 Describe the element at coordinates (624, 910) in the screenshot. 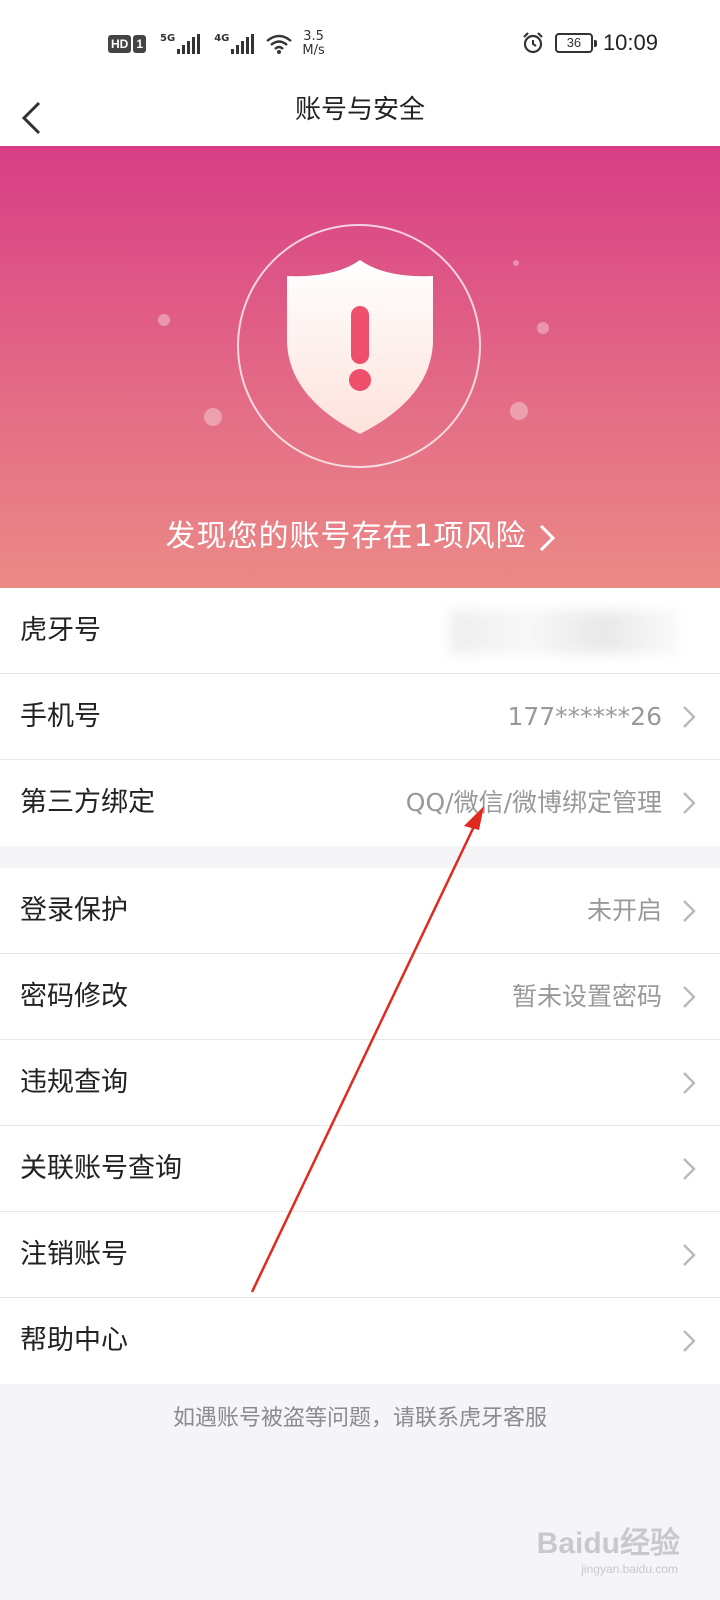

I see `row-value: 未开启` at that location.